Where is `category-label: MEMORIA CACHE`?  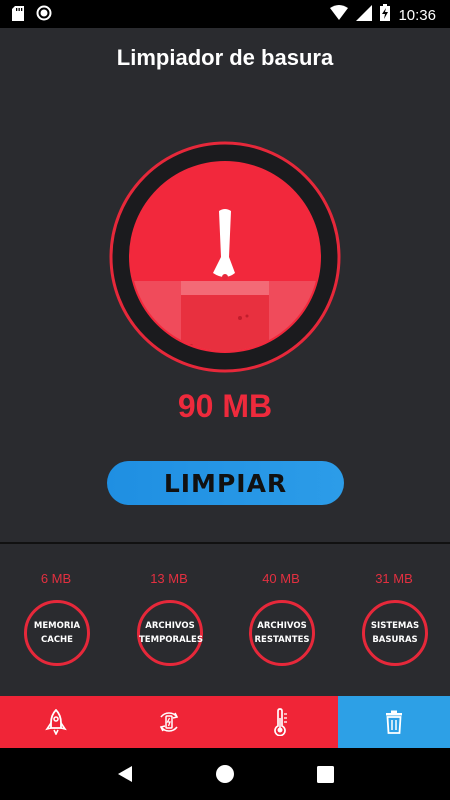
category-label: MEMORIA CACHE is located at coordinates (57, 633).